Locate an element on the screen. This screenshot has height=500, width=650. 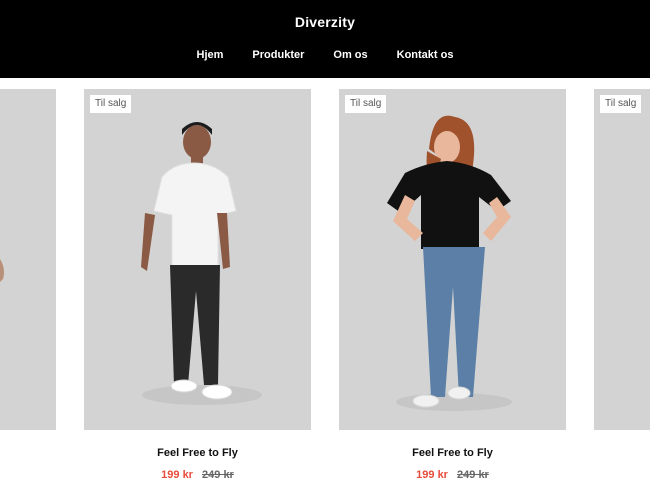
model-figure-white-tshirt is located at coordinates (201, 263).